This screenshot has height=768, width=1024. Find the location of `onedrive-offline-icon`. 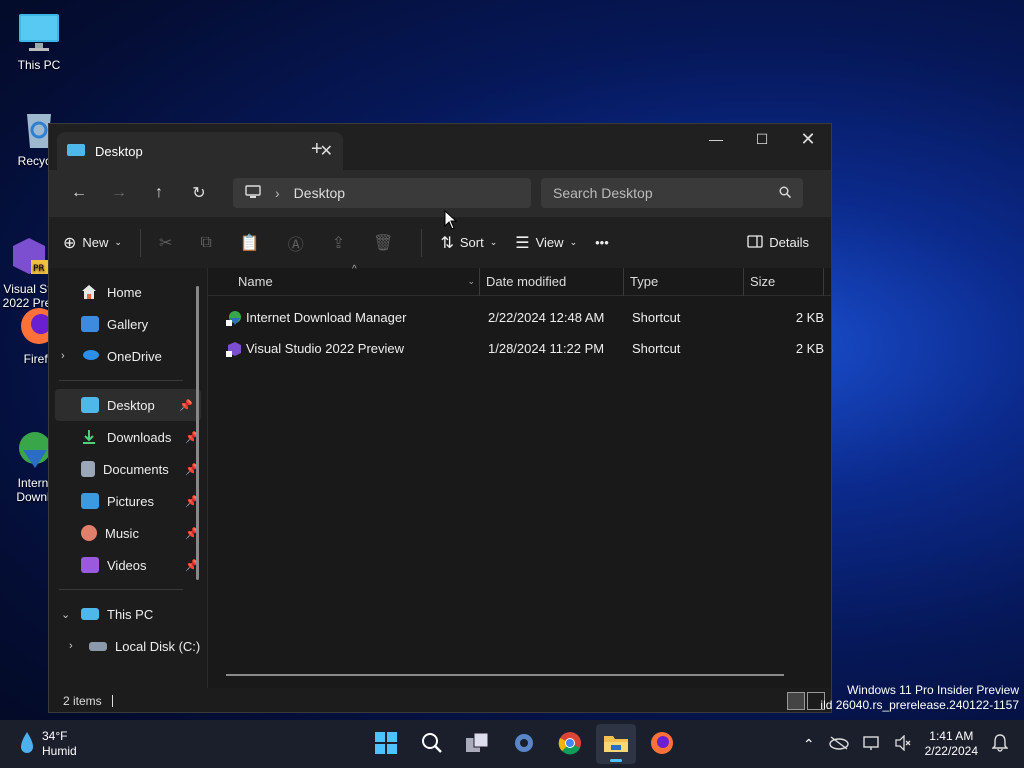

onedrive-offline-icon is located at coordinates (838, 744).